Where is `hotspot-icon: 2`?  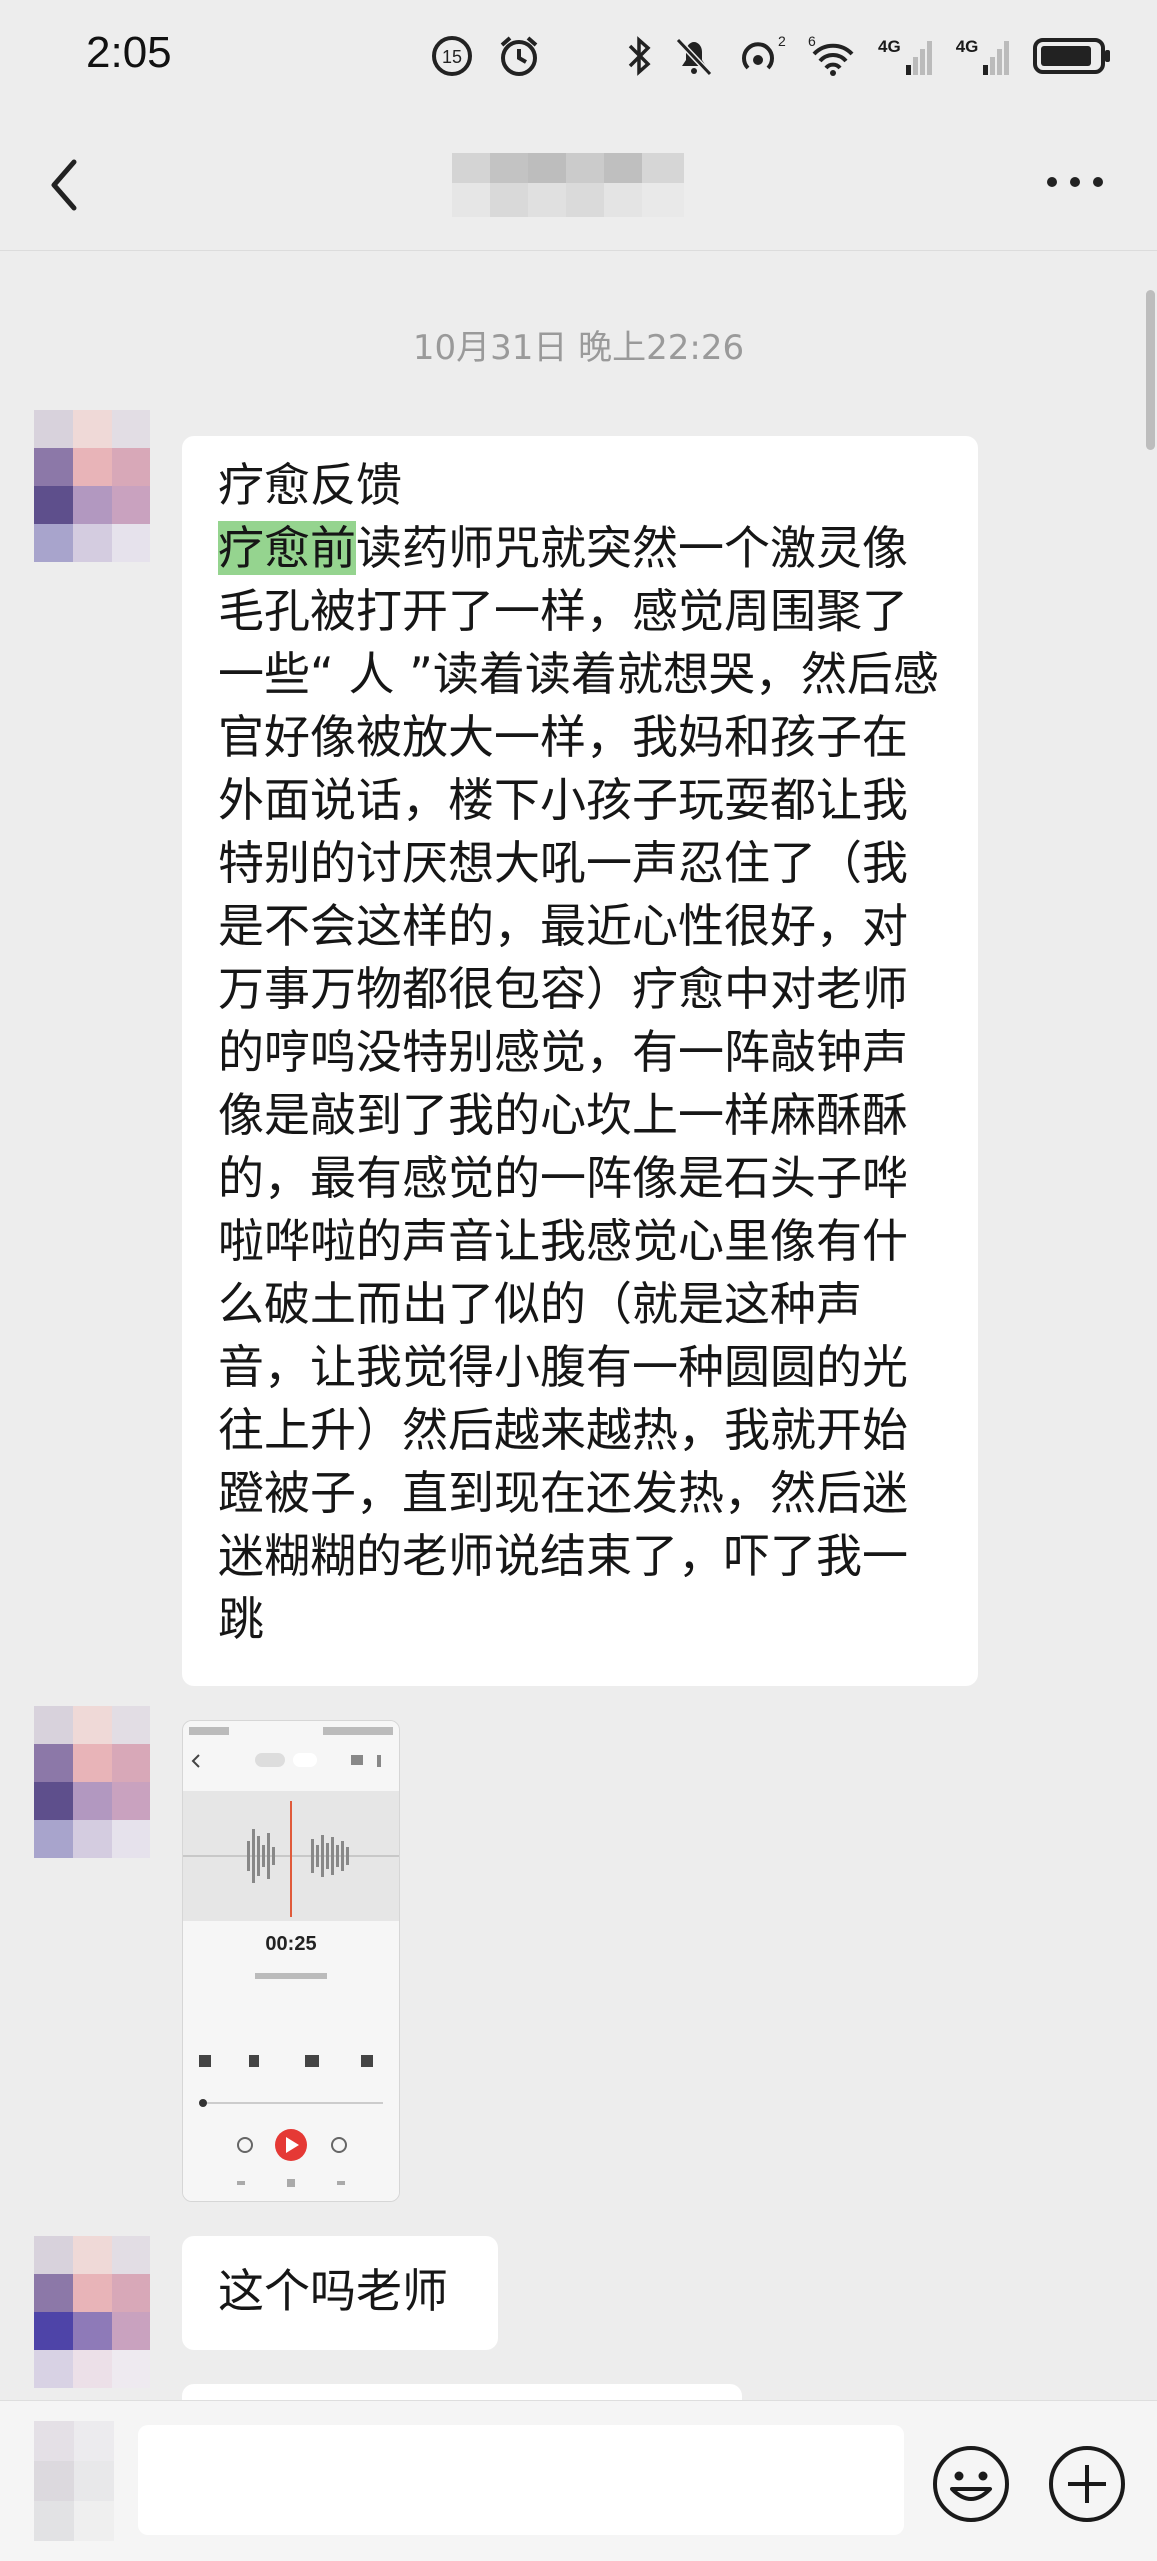
hotspot-icon: 2 is located at coordinates (764, 52).